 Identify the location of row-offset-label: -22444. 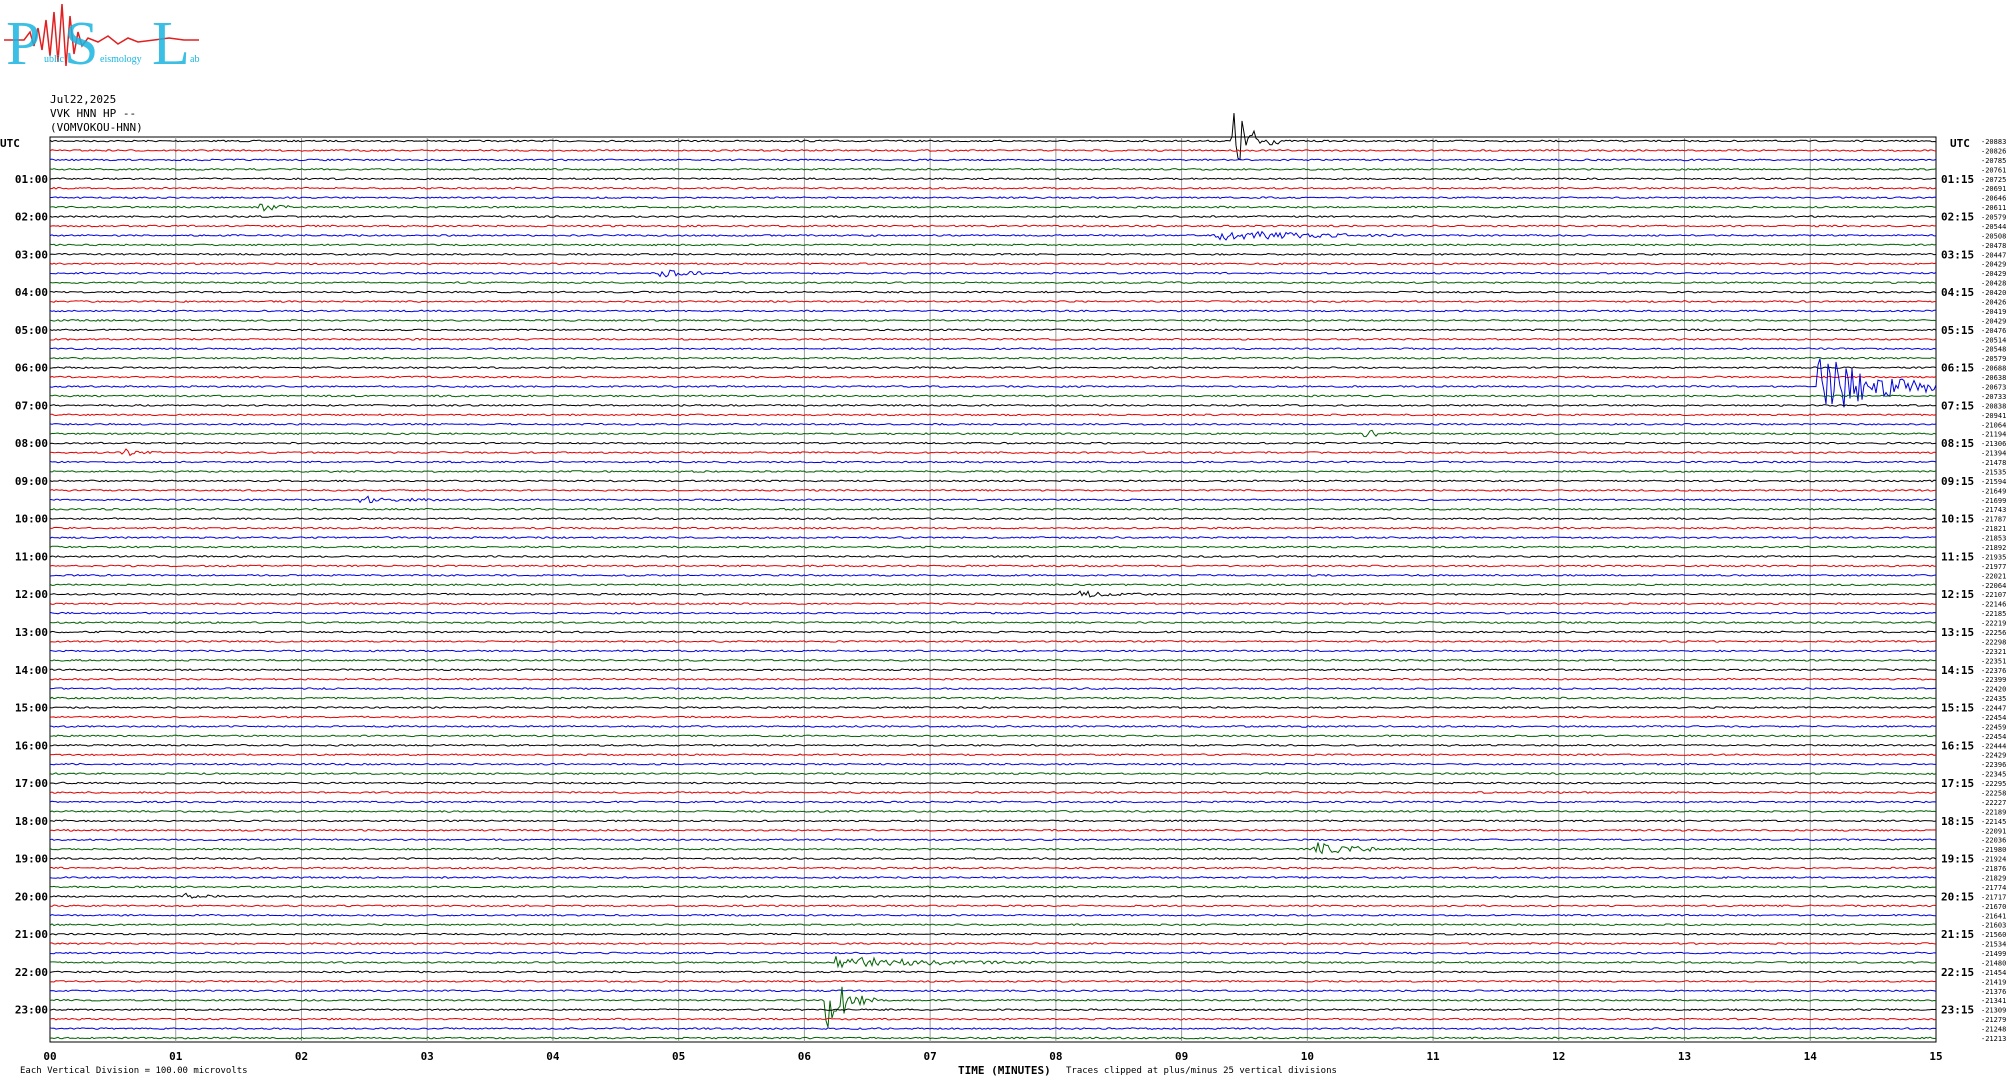
(1993, 746).